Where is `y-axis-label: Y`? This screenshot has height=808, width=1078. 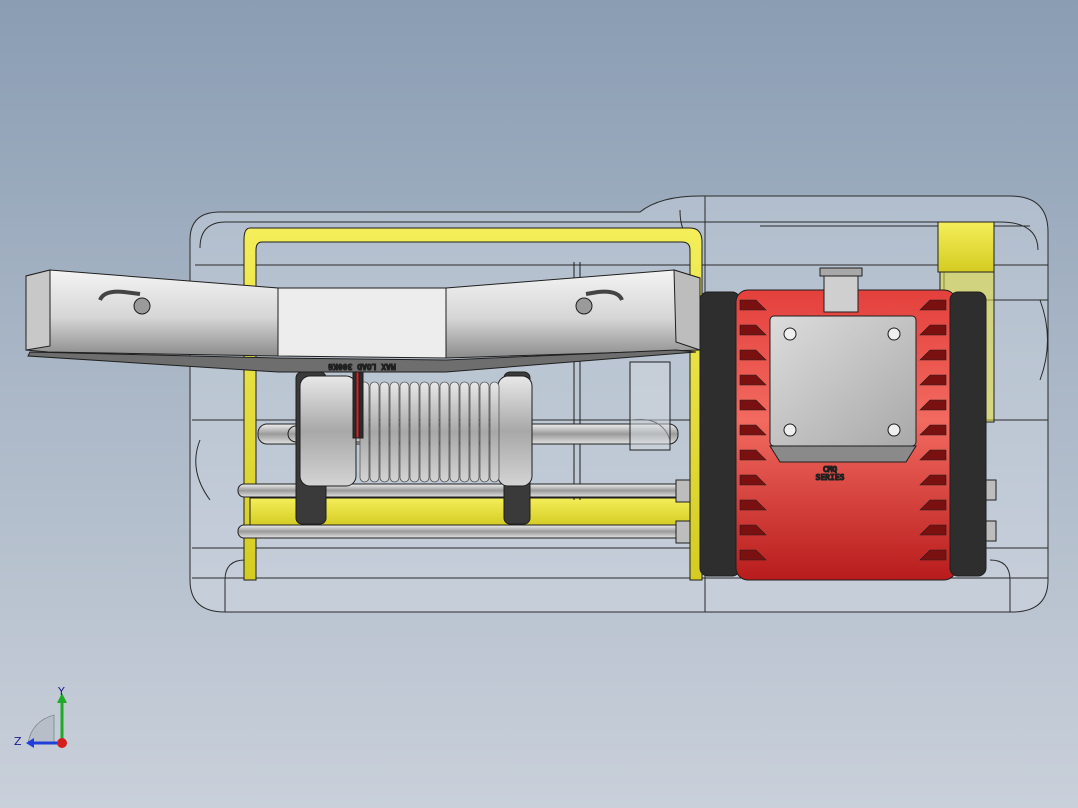
y-axis-label: Y is located at coordinates (61, 691).